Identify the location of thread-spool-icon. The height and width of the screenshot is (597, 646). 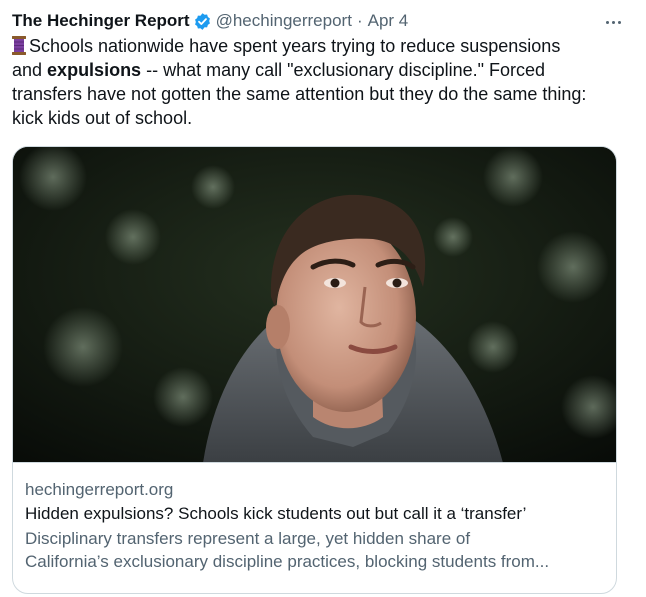
(19, 45).